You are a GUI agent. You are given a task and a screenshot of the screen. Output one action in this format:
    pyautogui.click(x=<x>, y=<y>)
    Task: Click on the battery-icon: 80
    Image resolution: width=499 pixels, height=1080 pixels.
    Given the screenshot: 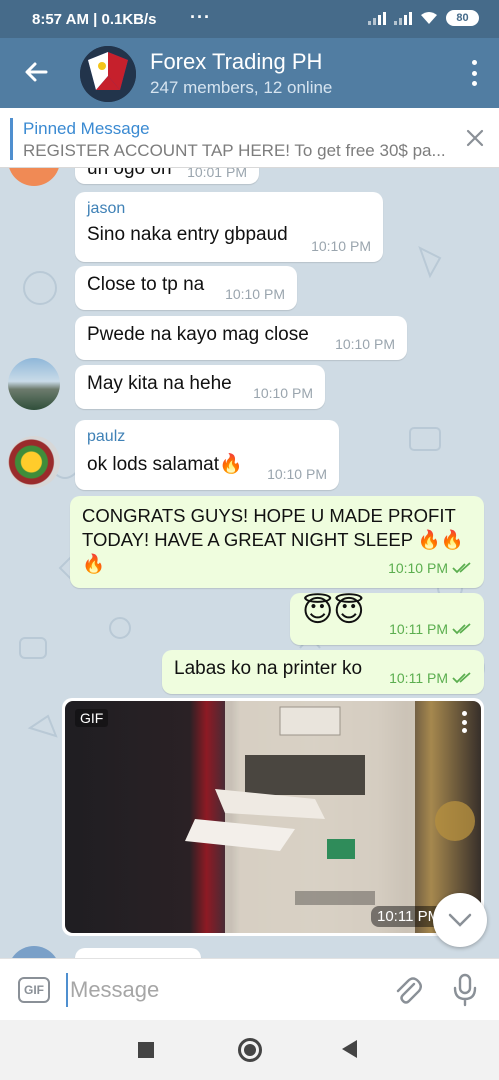 What is the action you would take?
    pyautogui.click(x=462, y=18)
    